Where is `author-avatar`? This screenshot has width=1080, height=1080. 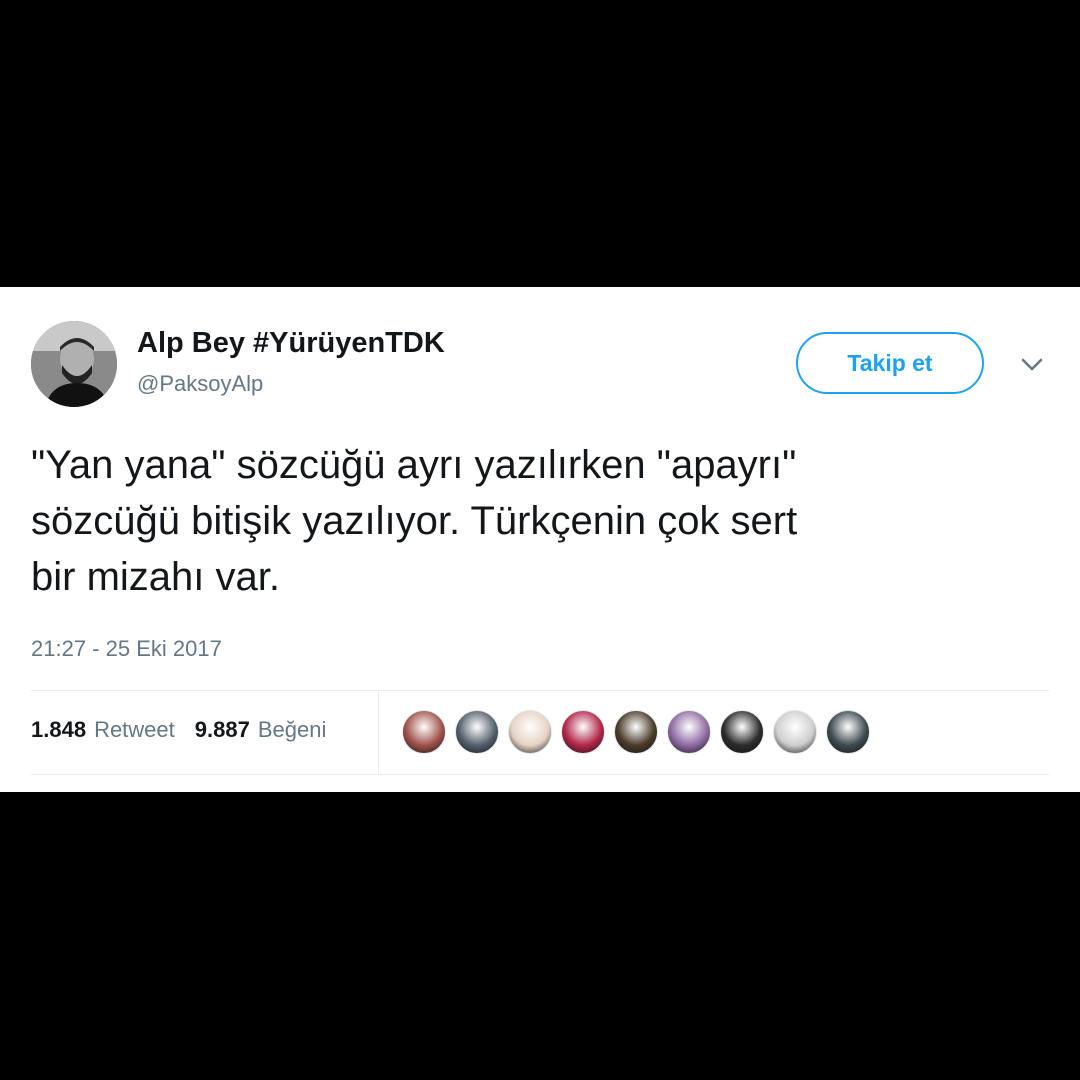
author-avatar is located at coordinates (74, 364).